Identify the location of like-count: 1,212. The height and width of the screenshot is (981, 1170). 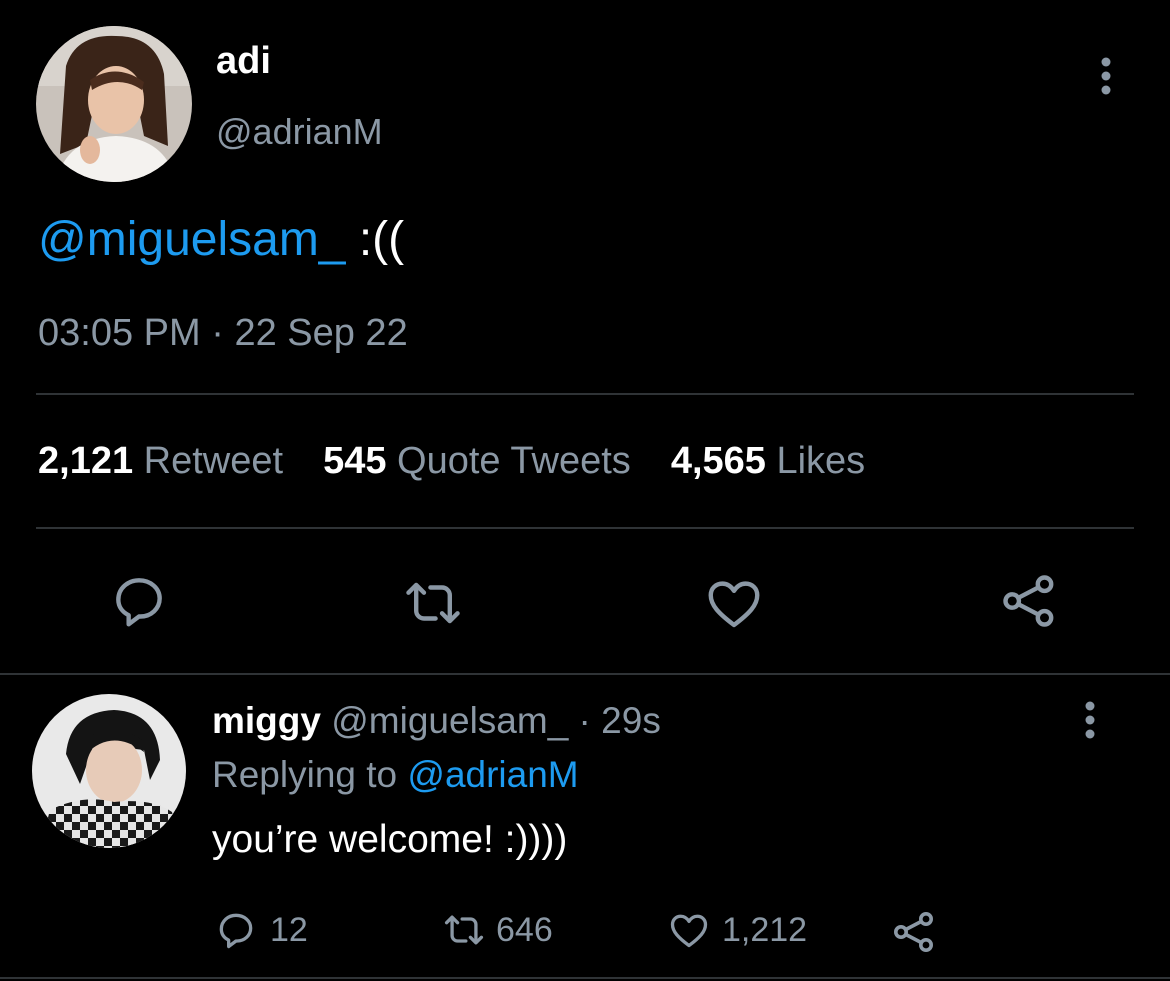
(765, 929).